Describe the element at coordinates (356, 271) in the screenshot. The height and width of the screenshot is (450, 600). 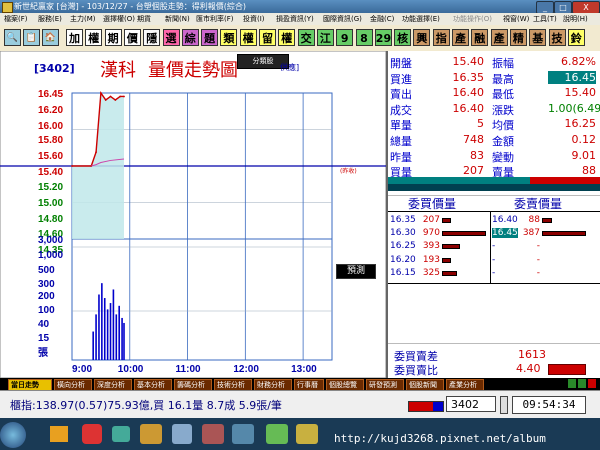
I see `forecast-button: 預測` at that location.